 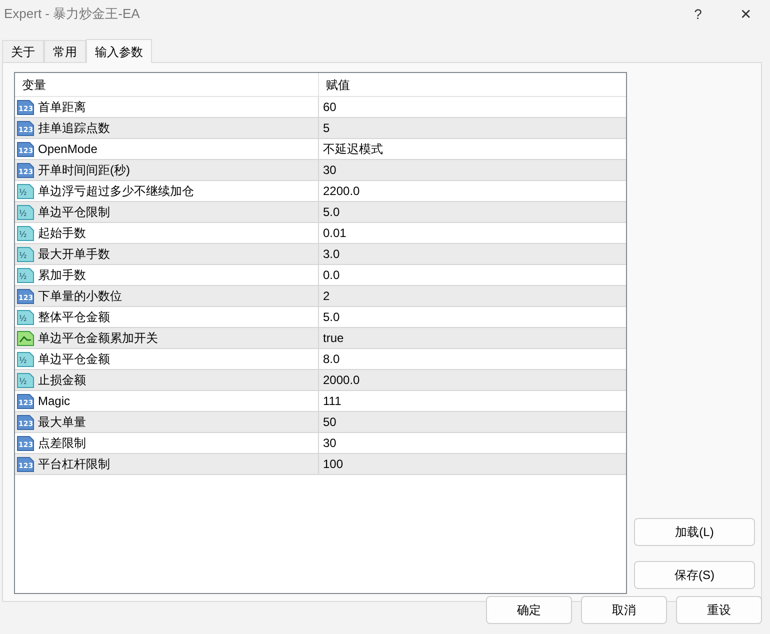 I want to click on parameter-name: 最大单量, so click(x=62, y=422).